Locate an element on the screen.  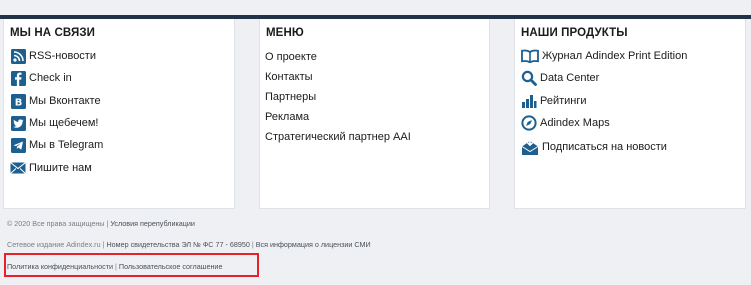
facebook-icon is located at coordinates (18, 78).